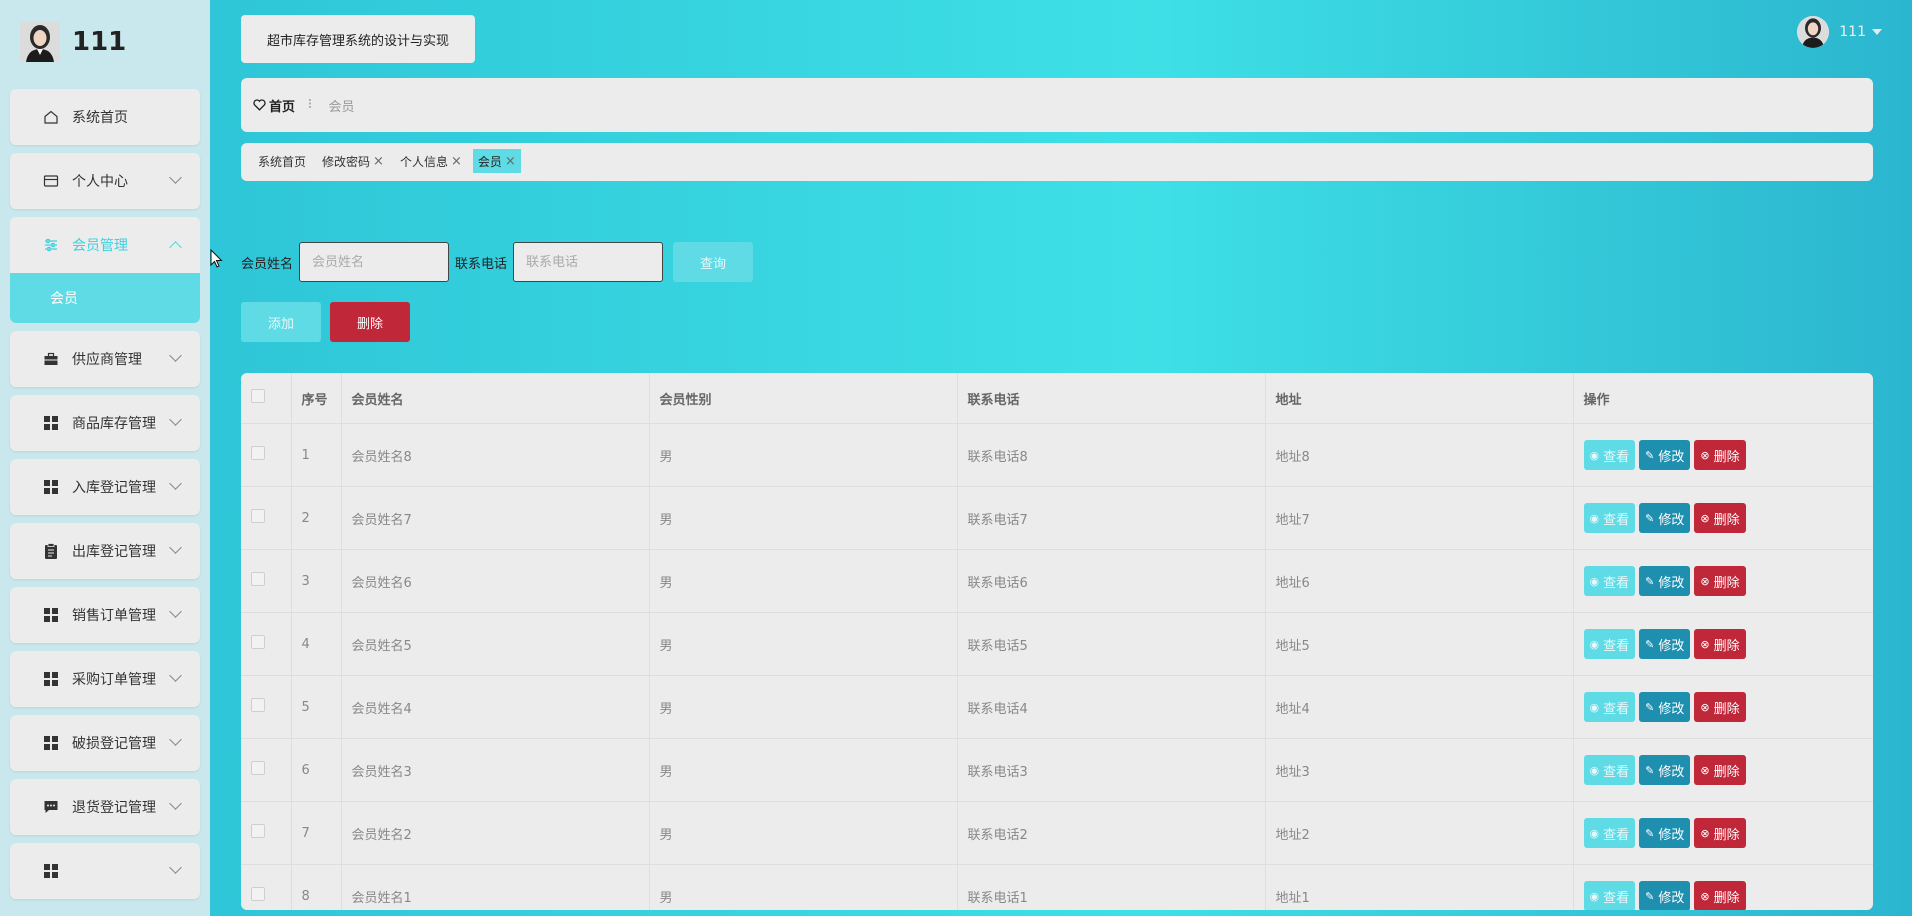  I want to click on tab-member: 会员 ×, so click(496, 161).